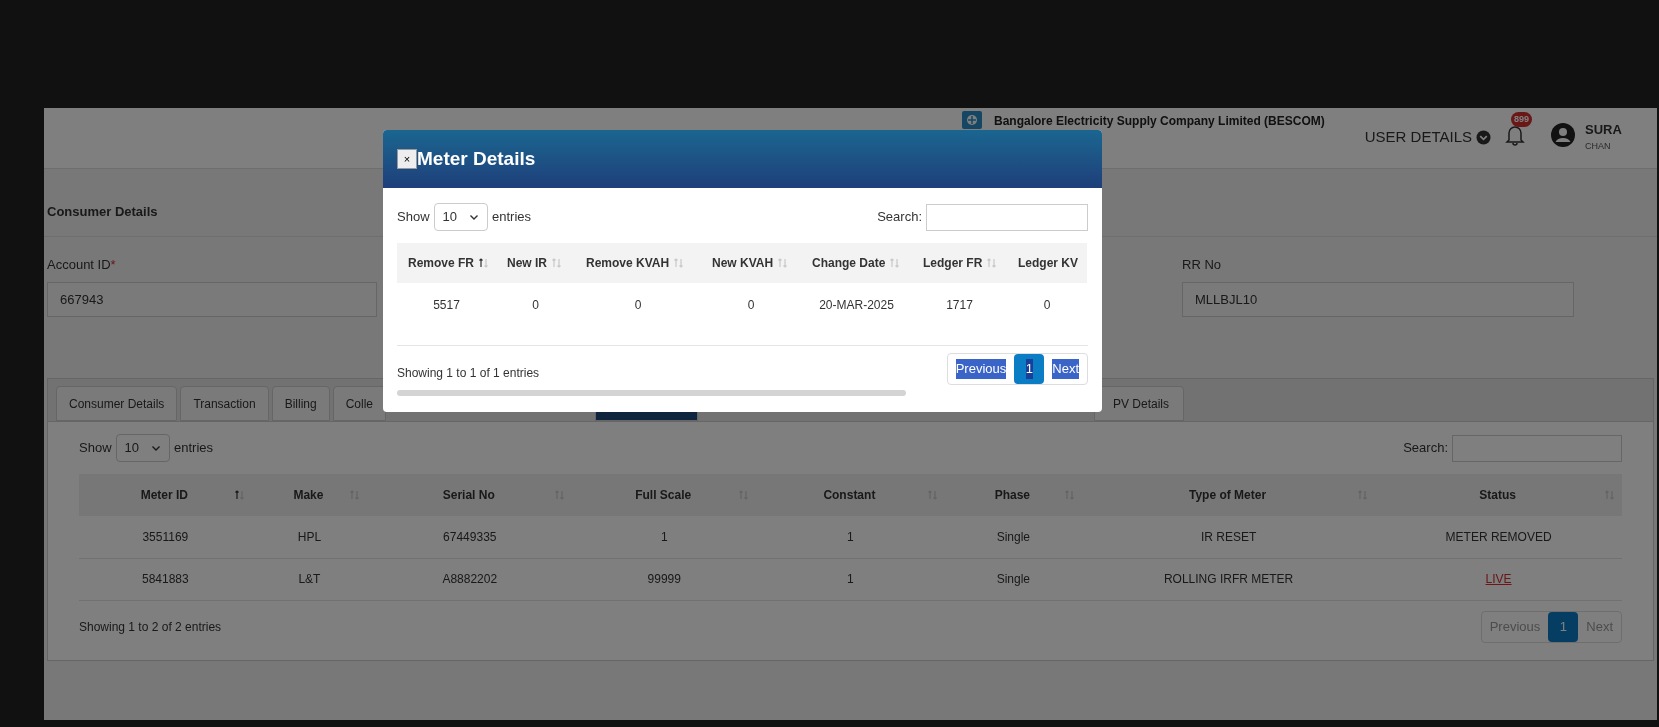 This screenshot has width=1659, height=727. Describe the element at coordinates (469, 373) in the screenshot. I see `table-info: Showing 1 to 1 of 1 entries` at that location.